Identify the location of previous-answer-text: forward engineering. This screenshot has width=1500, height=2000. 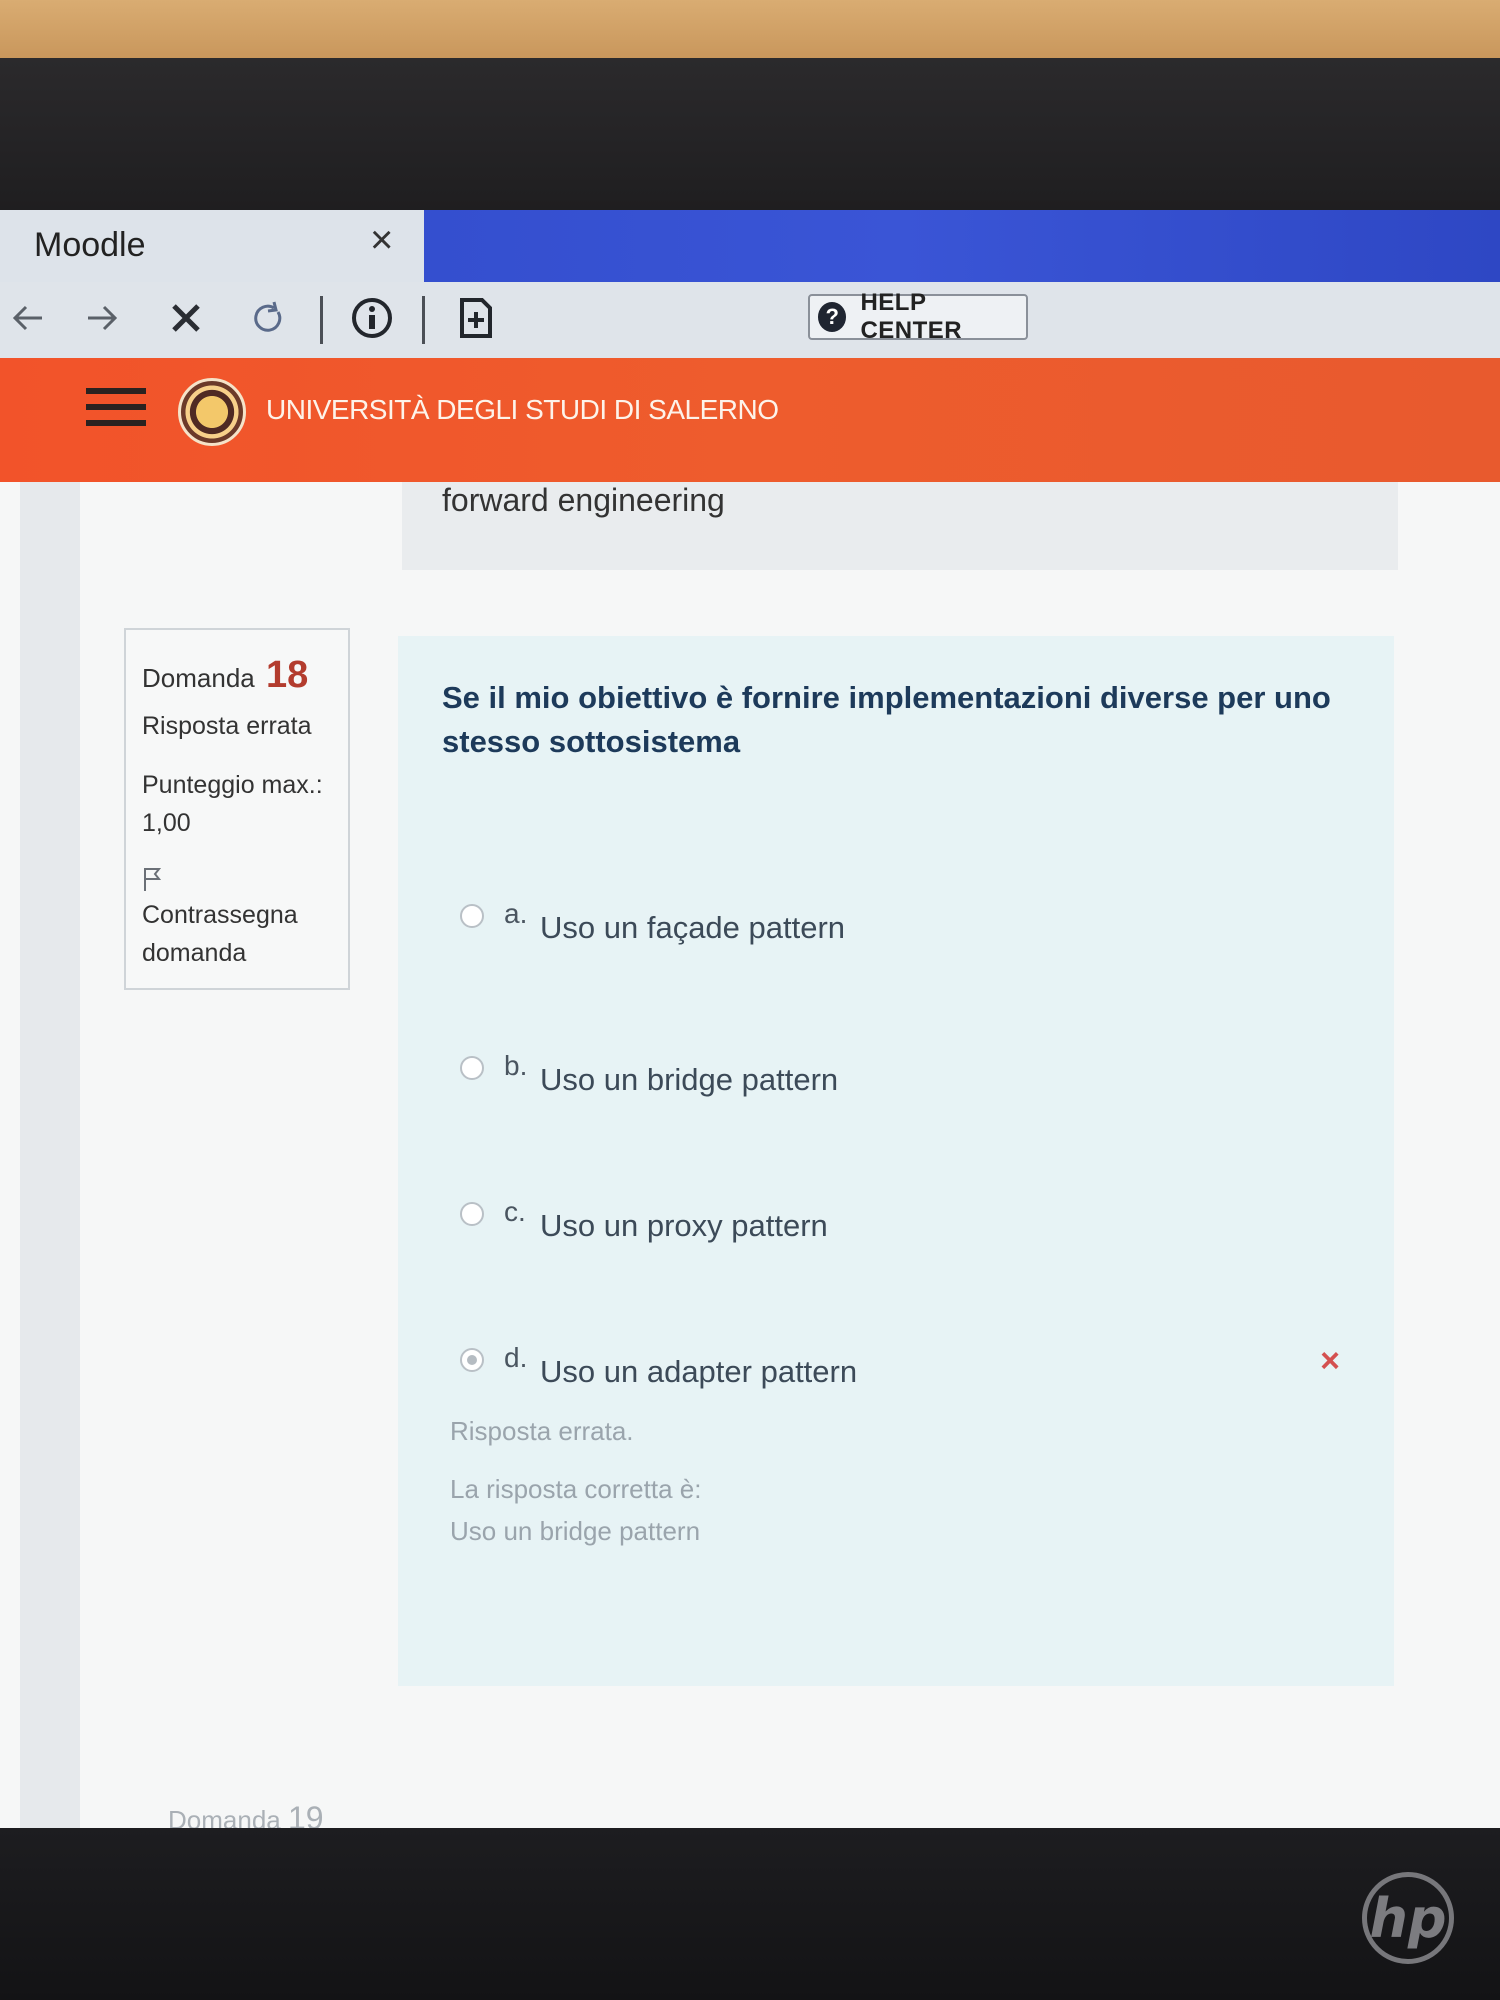
(583, 500).